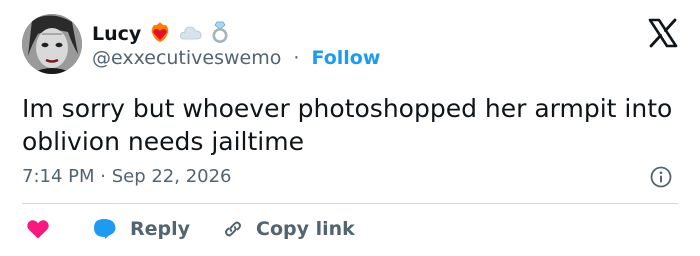  Describe the element at coordinates (116, 34) in the screenshot. I see `display-name: Lucy` at that location.